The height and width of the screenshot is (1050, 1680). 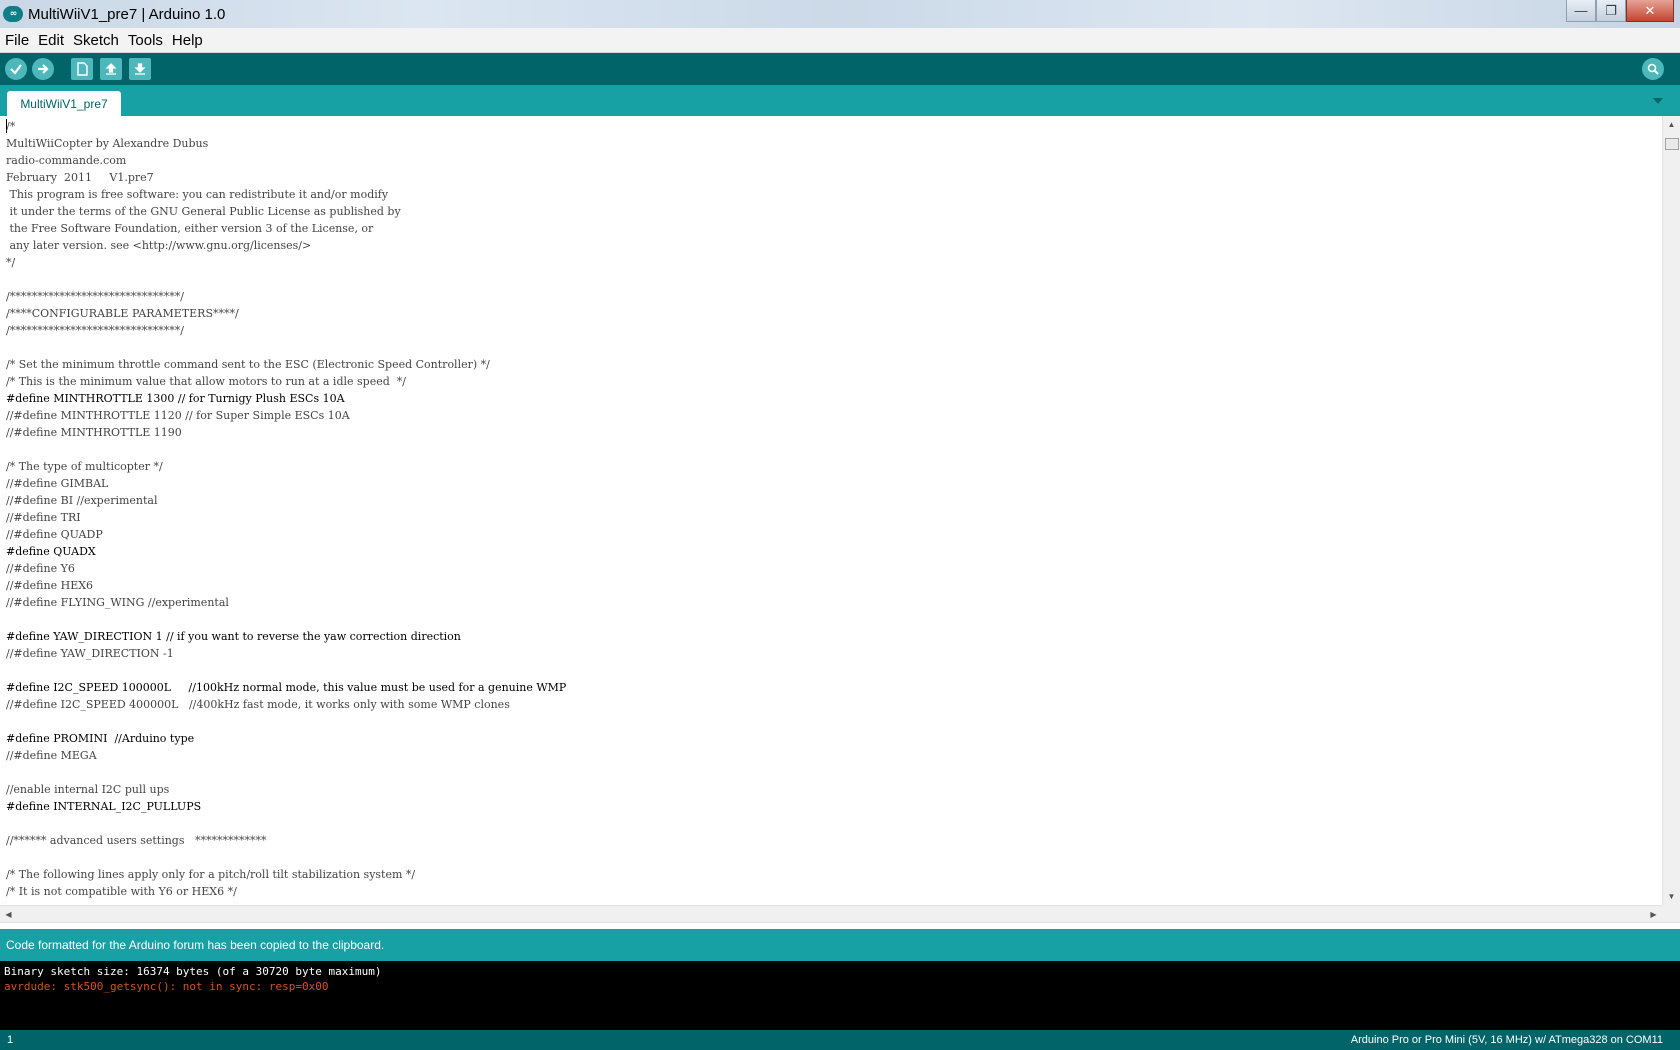 I want to click on verify-button, so click(x=16, y=69).